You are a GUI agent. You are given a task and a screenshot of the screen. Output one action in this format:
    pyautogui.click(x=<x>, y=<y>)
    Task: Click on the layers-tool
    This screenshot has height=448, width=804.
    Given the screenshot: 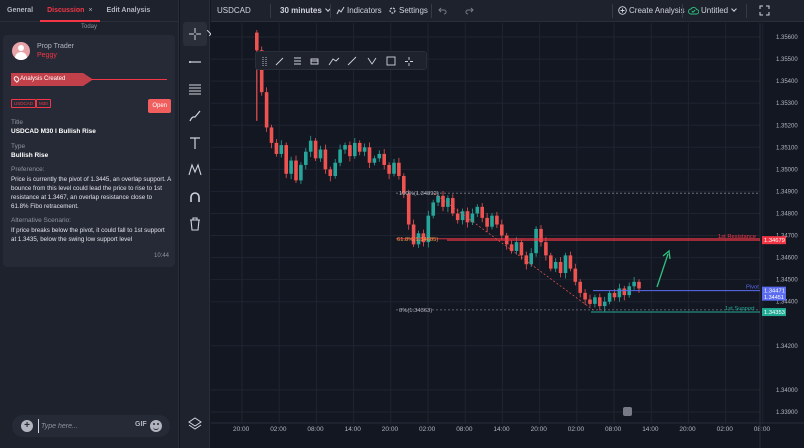 What is the action you would take?
    pyautogui.click(x=195, y=423)
    